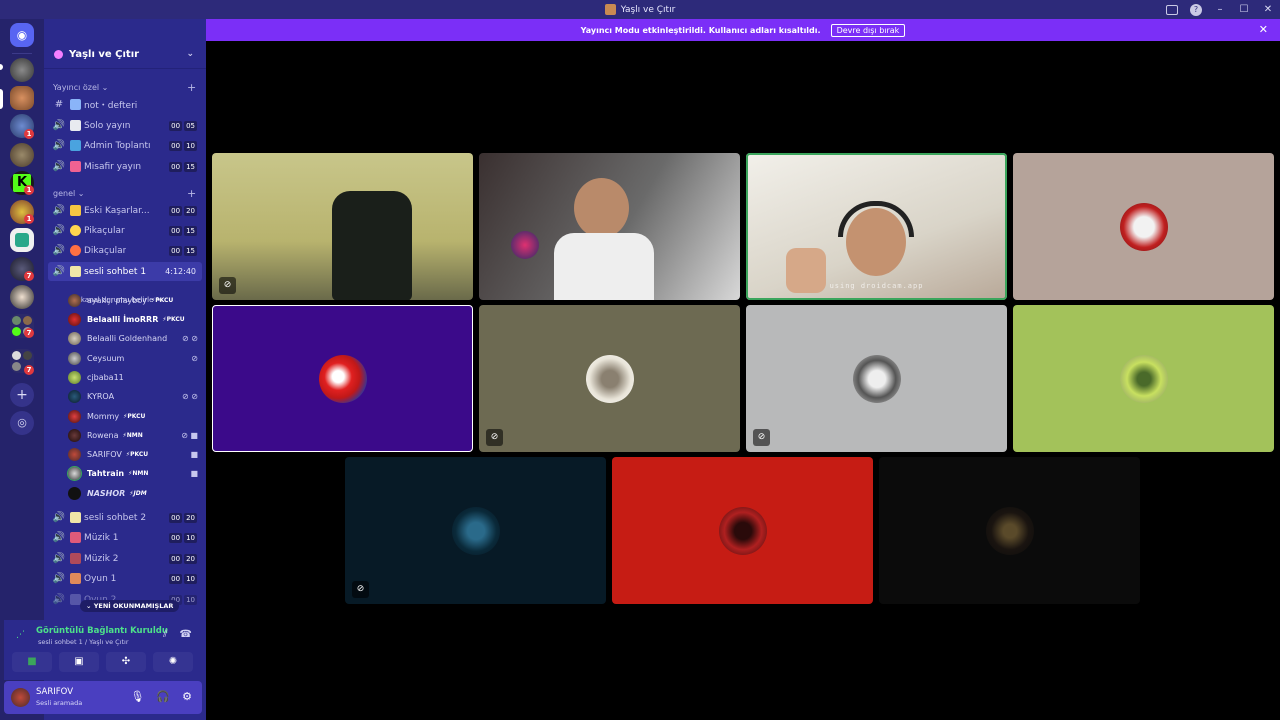 Image resolution: width=1280 pixels, height=720 pixels. I want to click on server-avatar-yasli-ve-citir, so click(22, 98).